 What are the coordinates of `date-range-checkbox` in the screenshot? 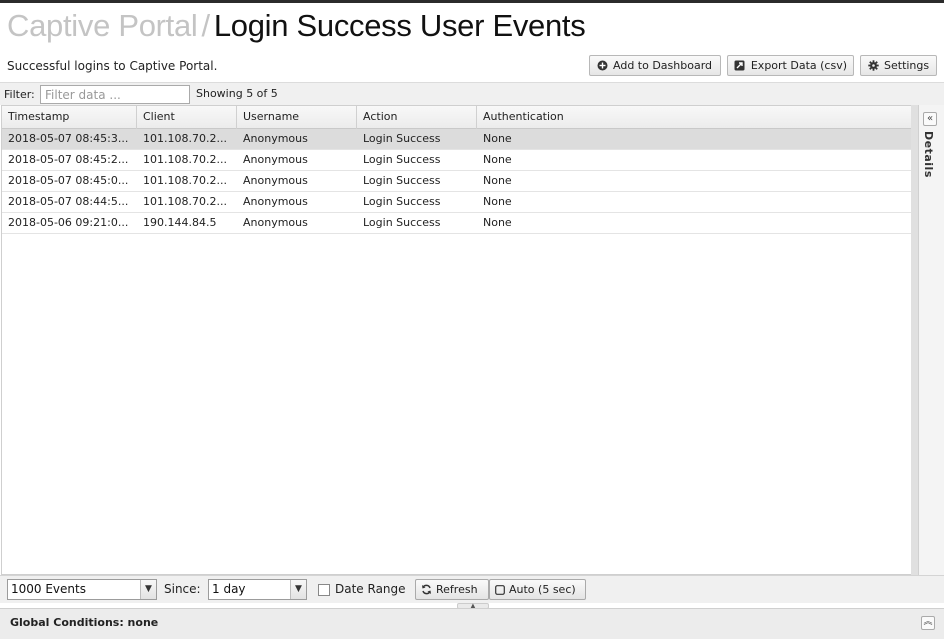 It's located at (324, 590).